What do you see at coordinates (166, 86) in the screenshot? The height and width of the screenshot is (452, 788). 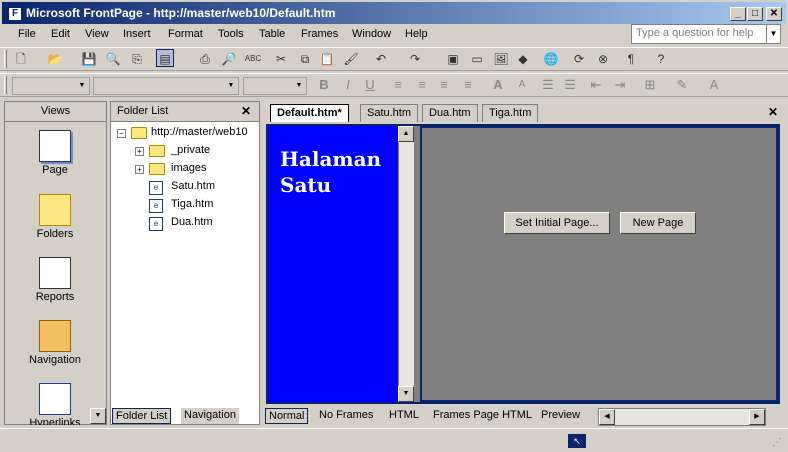 I see `font-select: ▼` at bounding box center [166, 86].